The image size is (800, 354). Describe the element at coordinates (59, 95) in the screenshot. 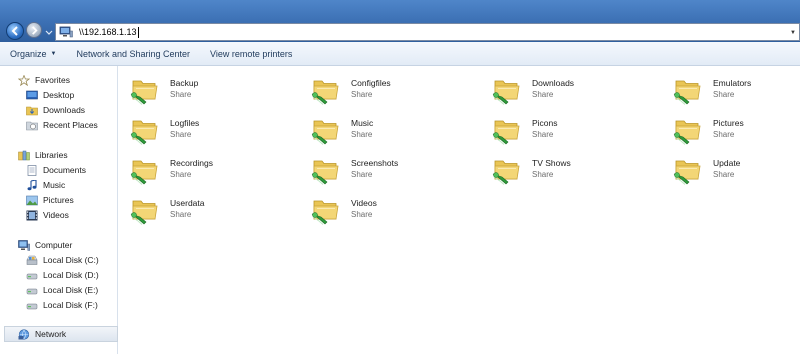

I see `nav-item-desktop-label: Desktop` at that location.